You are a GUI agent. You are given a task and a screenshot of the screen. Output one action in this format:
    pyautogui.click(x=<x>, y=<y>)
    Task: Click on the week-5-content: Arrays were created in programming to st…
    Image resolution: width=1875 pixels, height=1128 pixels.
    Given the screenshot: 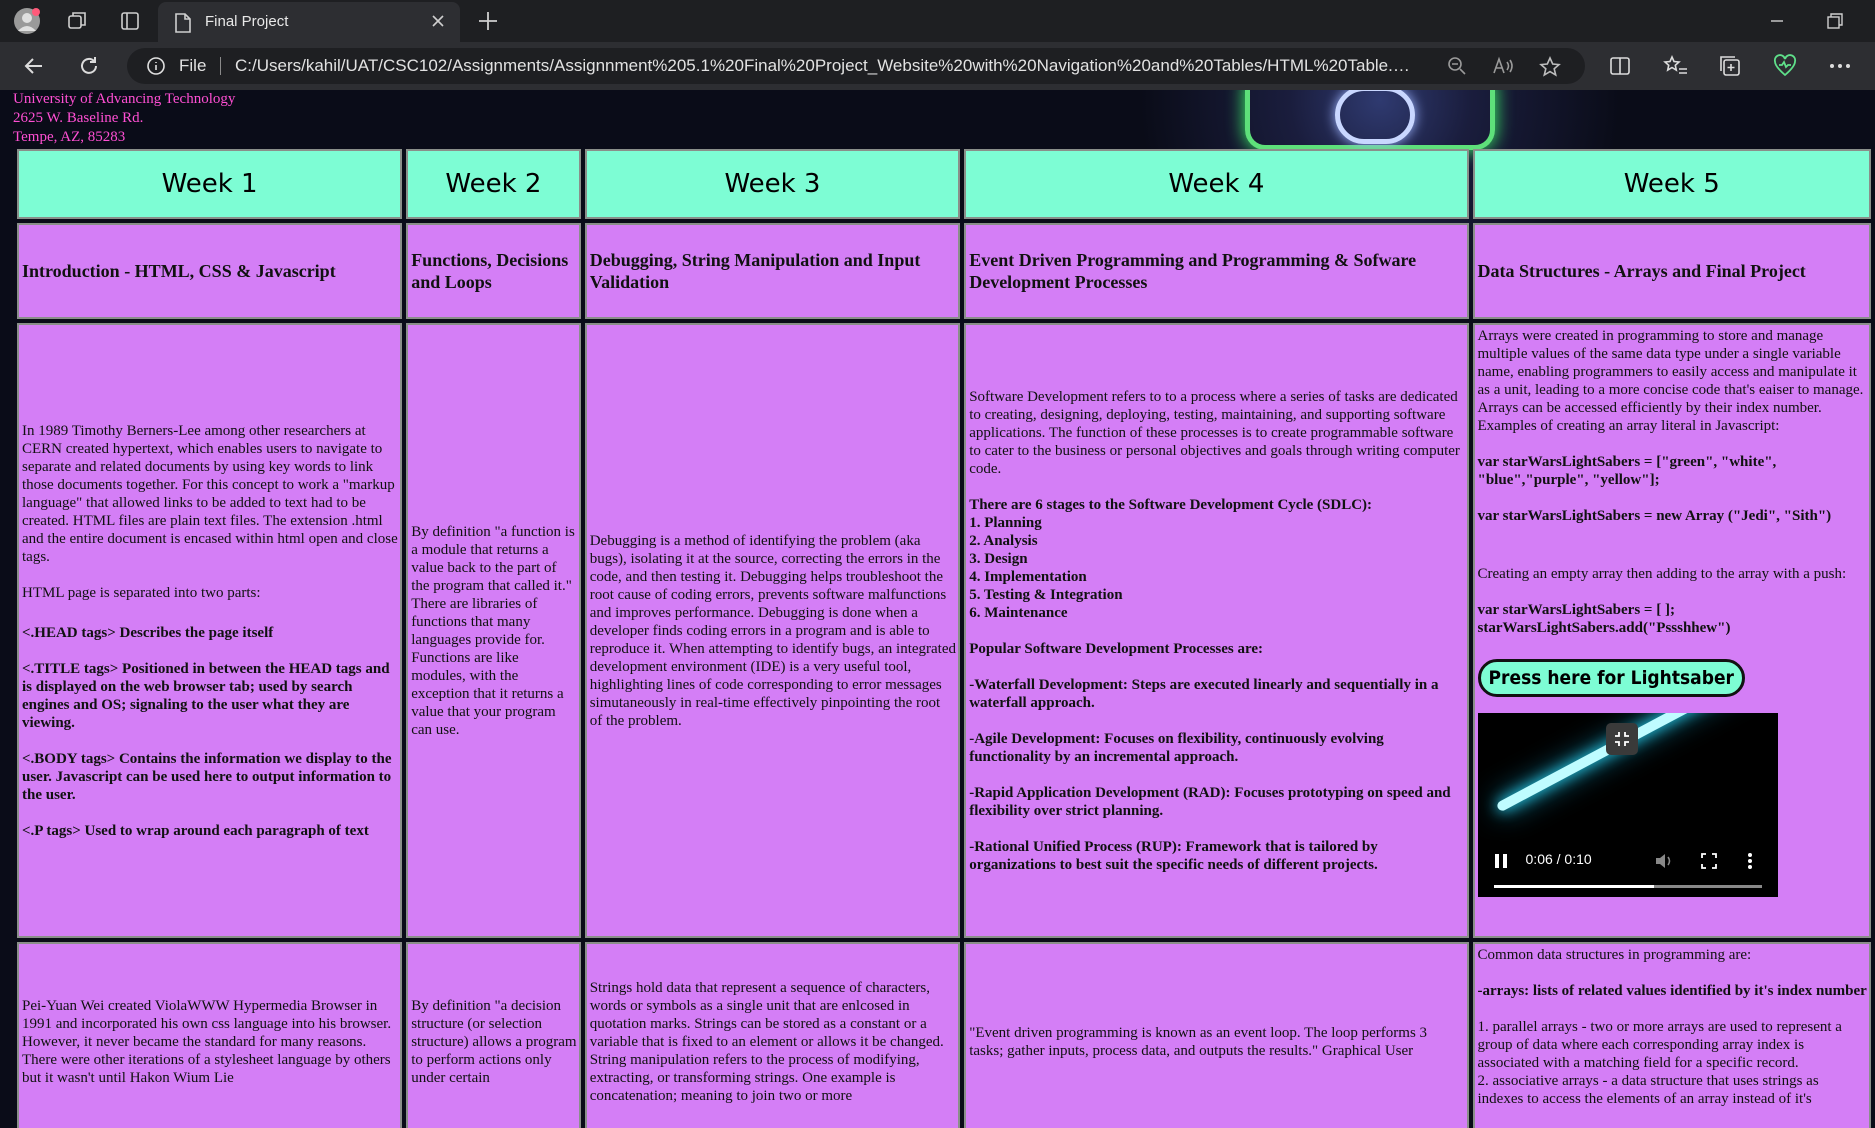 What is the action you would take?
    pyautogui.click(x=1671, y=630)
    